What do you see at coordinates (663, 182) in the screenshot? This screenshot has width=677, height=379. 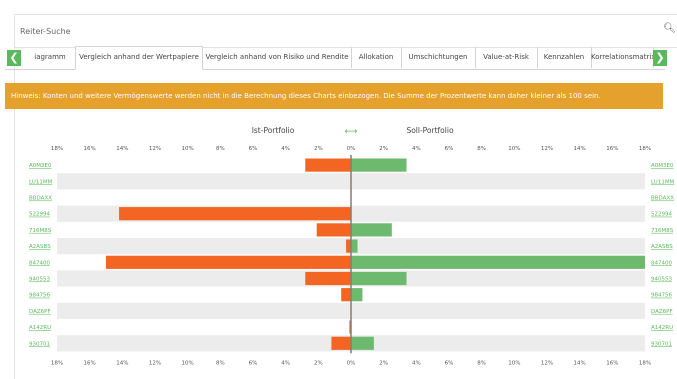 I see `security-link-right: LU11MM` at bounding box center [663, 182].